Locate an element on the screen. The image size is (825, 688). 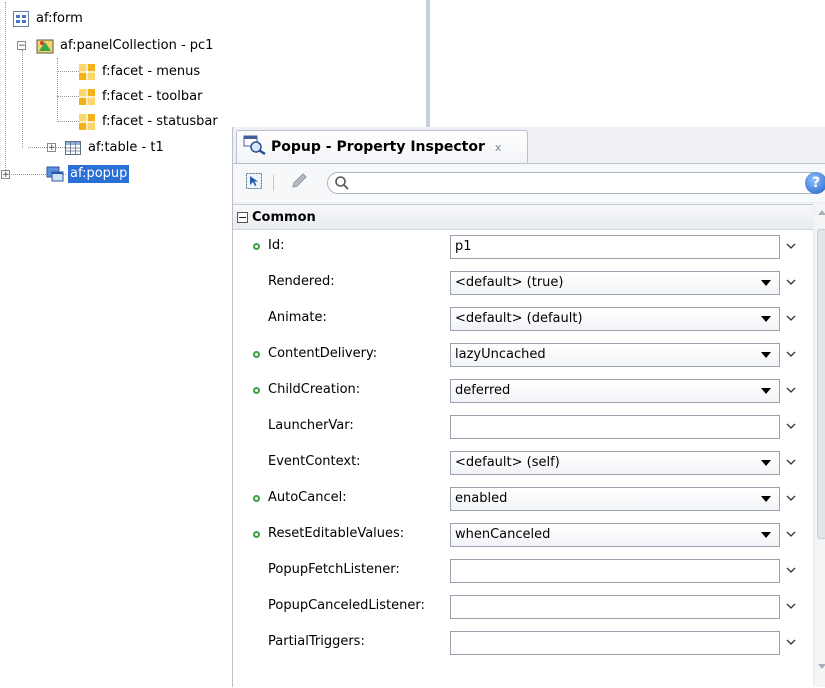
property-label: PartialTriggers: is located at coordinates (316, 641).